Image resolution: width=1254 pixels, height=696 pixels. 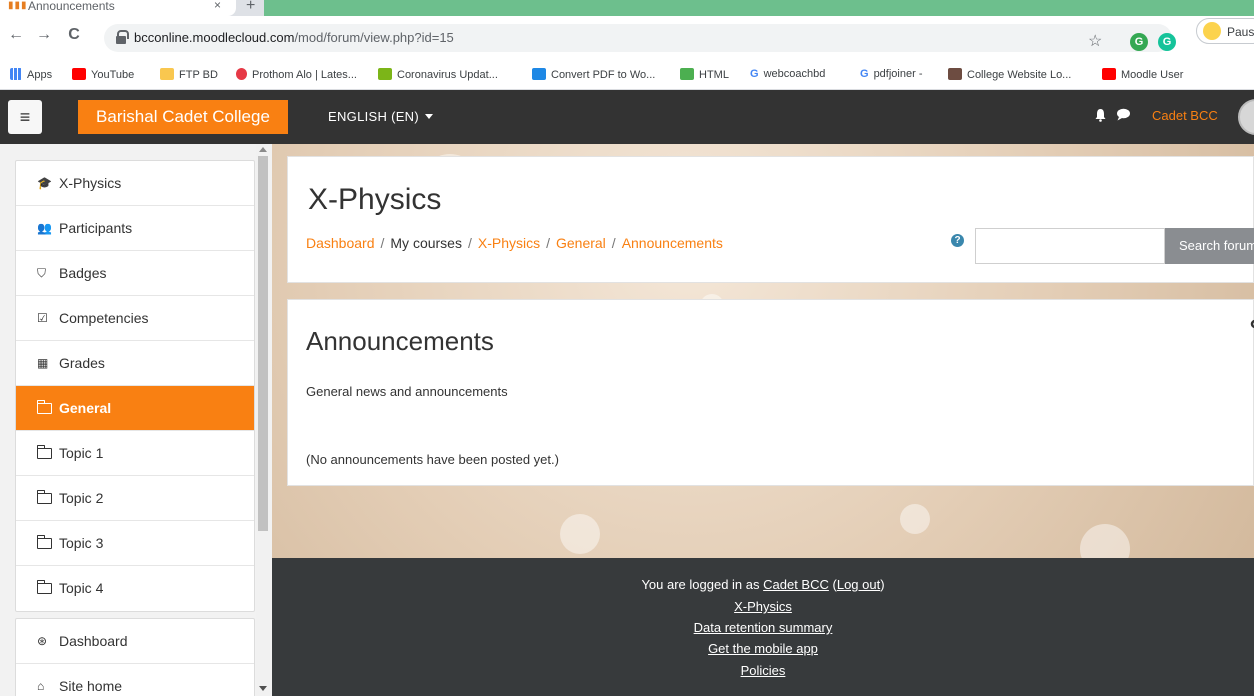 What do you see at coordinates (381, 116) in the screenshot?
I see `language-menu: ENGLISH (EN)` at bounding box center [381, 116].